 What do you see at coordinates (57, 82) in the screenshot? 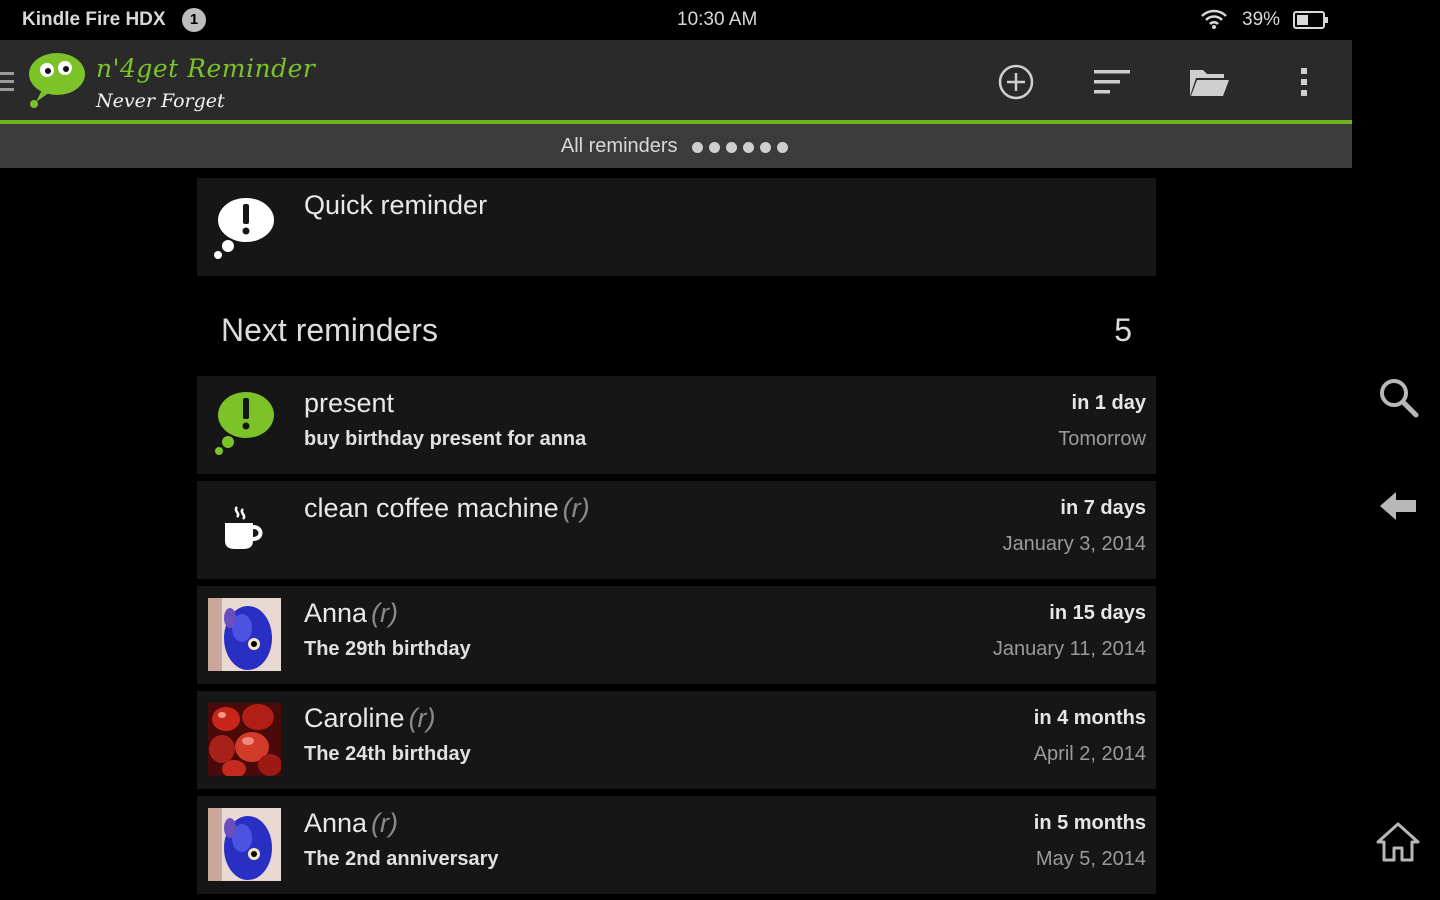
I see `app-logo-icon` at bounding box center [57, 82].